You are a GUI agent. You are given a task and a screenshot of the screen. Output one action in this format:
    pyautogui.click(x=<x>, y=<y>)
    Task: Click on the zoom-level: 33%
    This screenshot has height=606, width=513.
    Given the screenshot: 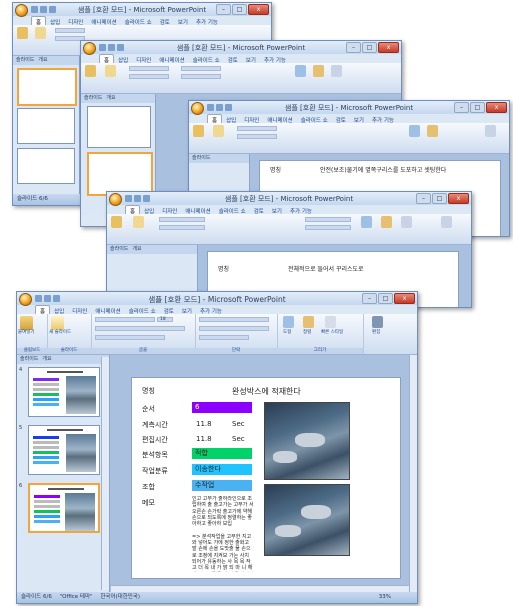 What is the action you would take?
    pyautogui.click(x=385, y=597)
    